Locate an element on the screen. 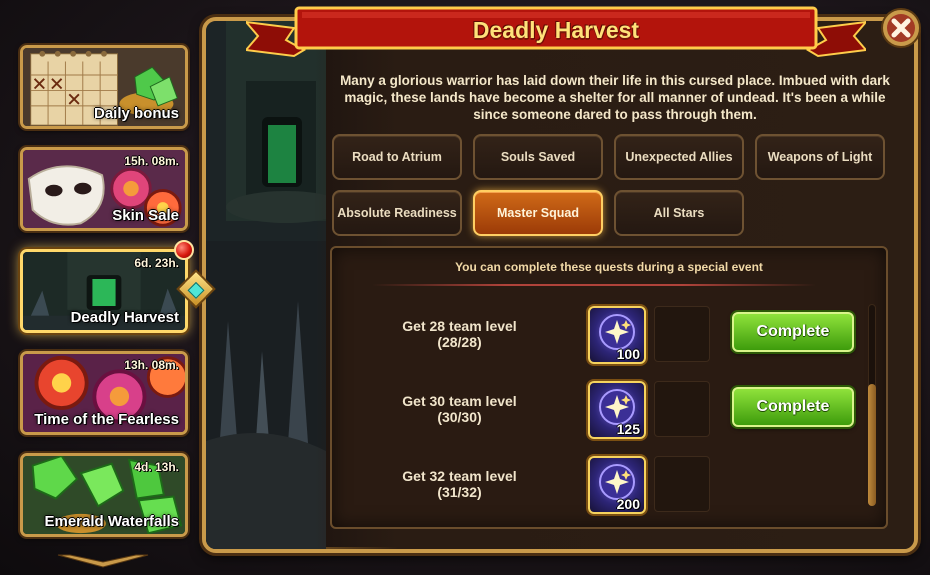  event-title: Skin Sale is located at coordinates (145, 215).